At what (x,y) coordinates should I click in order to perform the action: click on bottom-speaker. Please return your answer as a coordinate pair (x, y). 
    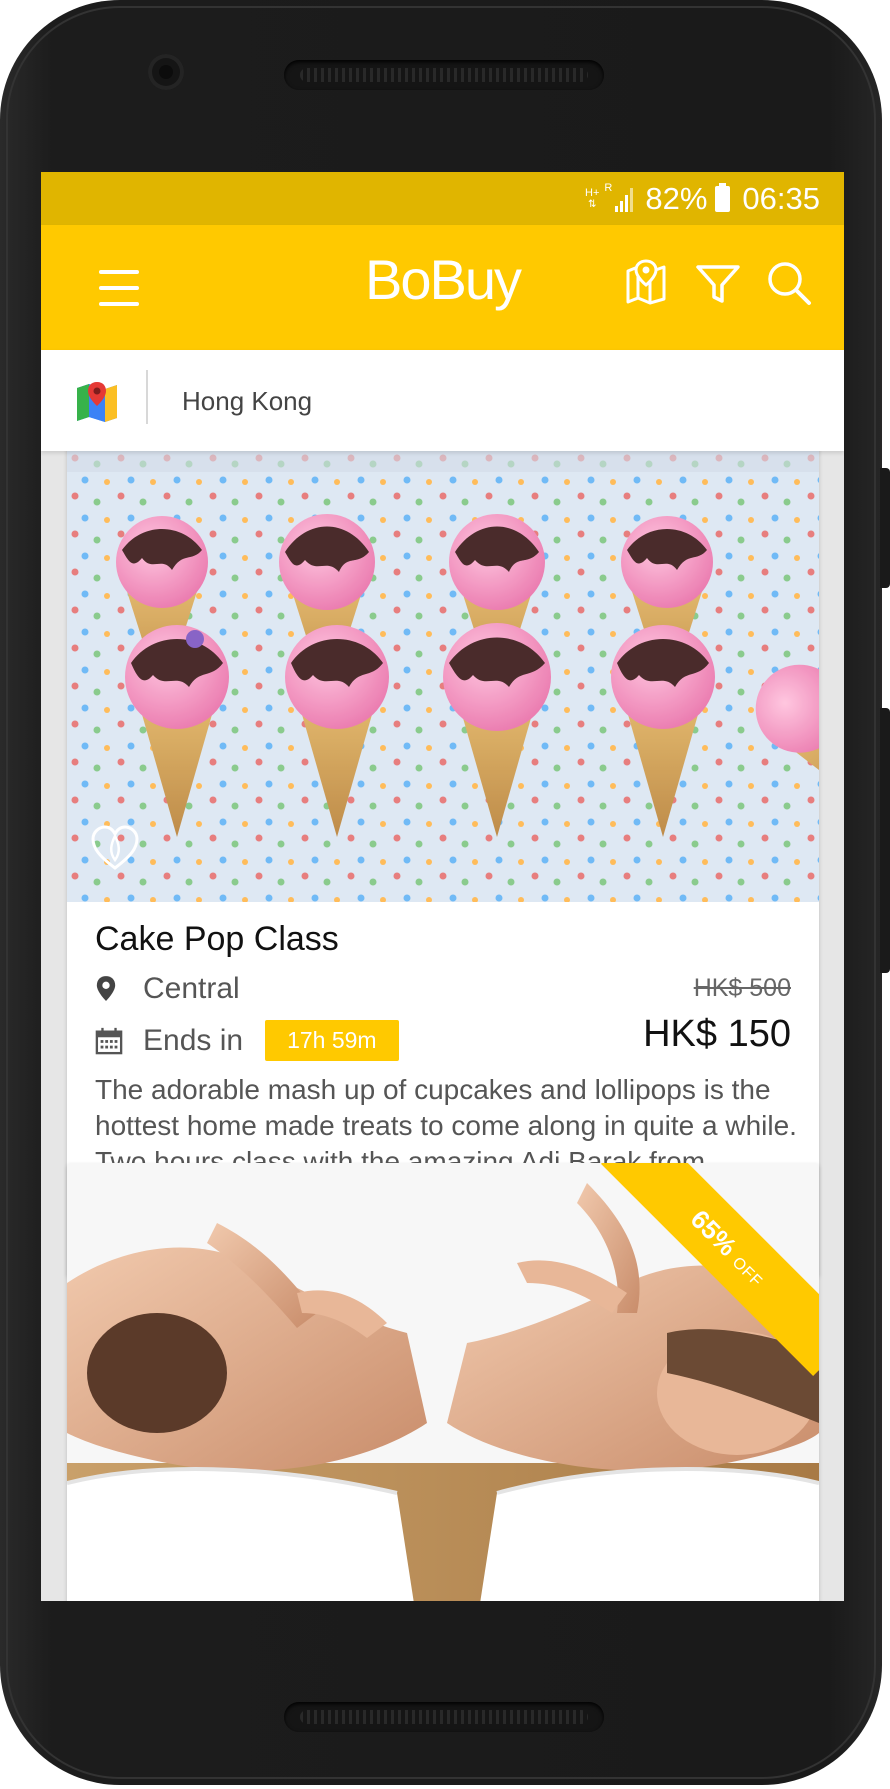
    Looking at the image, I should click on (444, 1717).